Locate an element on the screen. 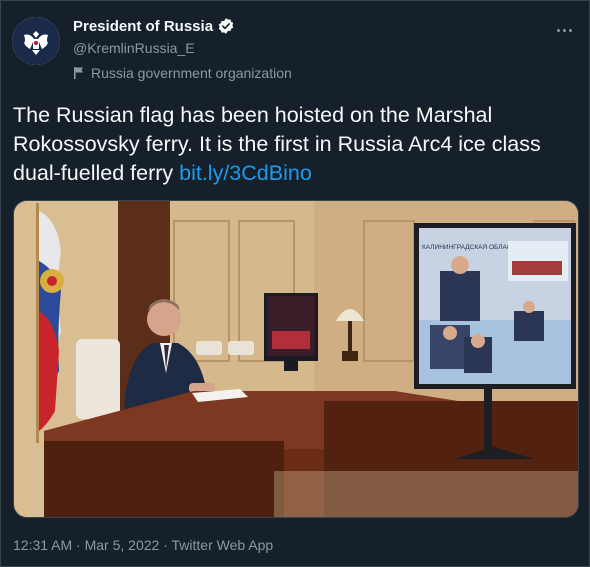 The width and height of the screenshot is (590, 567). screen-caption: КАЛИНИНГРАДСКАЯ ОБЛАСТЬ is located at coordinates (470, 247).